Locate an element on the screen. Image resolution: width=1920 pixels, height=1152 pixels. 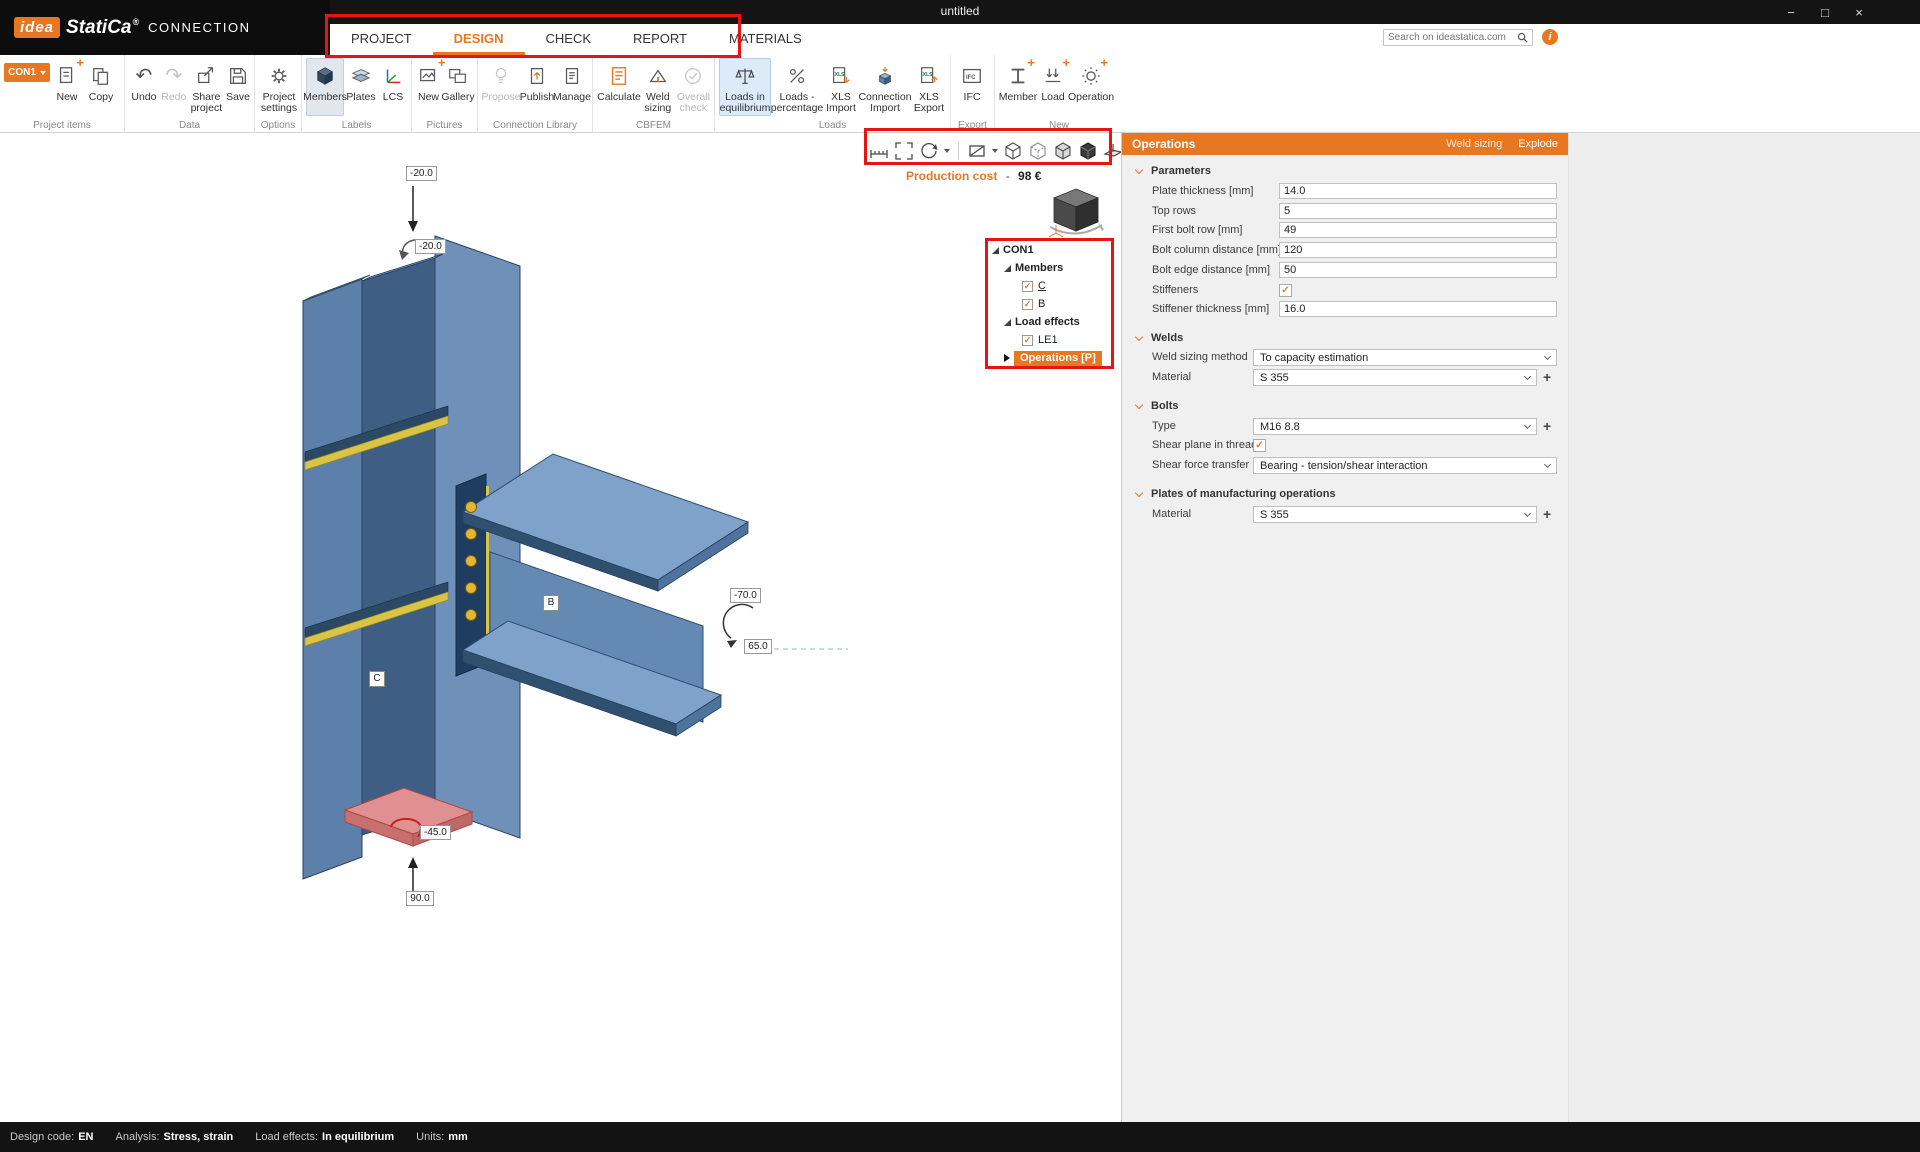
param-row: Plate thickness [mm] is located at coordinates (1345, 192).